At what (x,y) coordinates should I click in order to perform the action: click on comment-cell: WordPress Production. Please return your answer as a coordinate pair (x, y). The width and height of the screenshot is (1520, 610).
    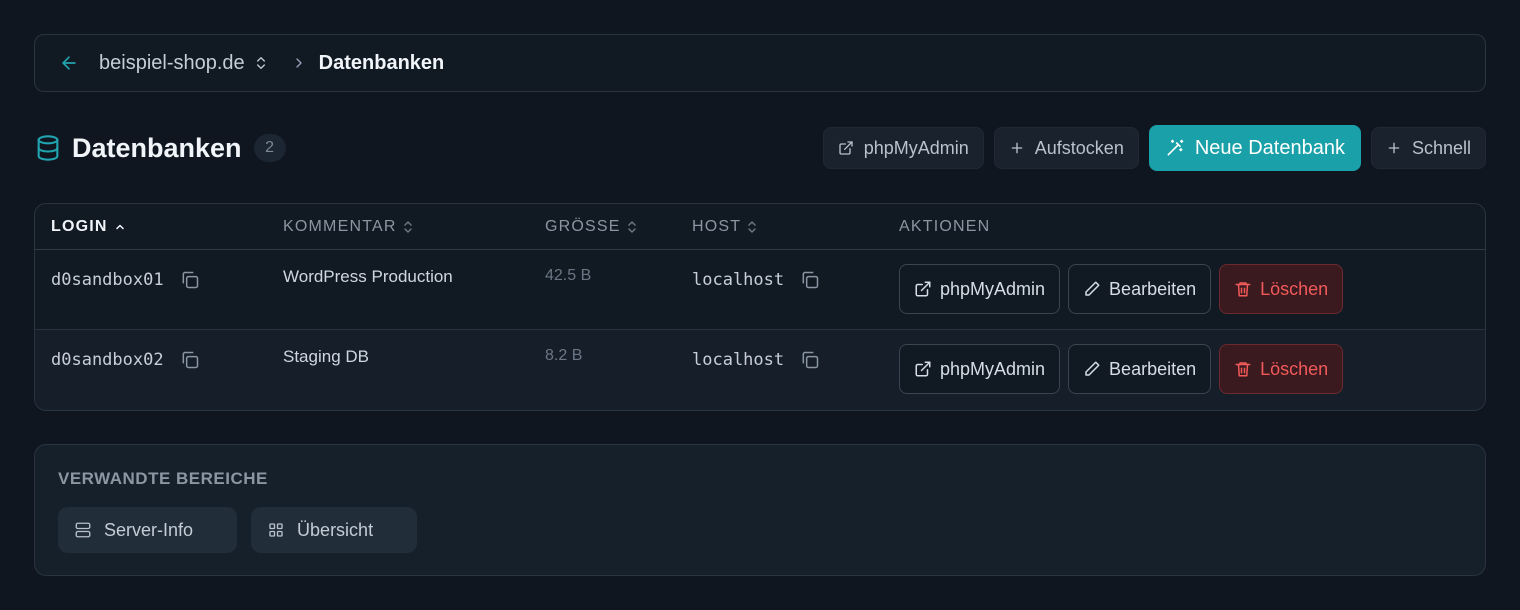
    Looking at the image, I should click on (368, 276).